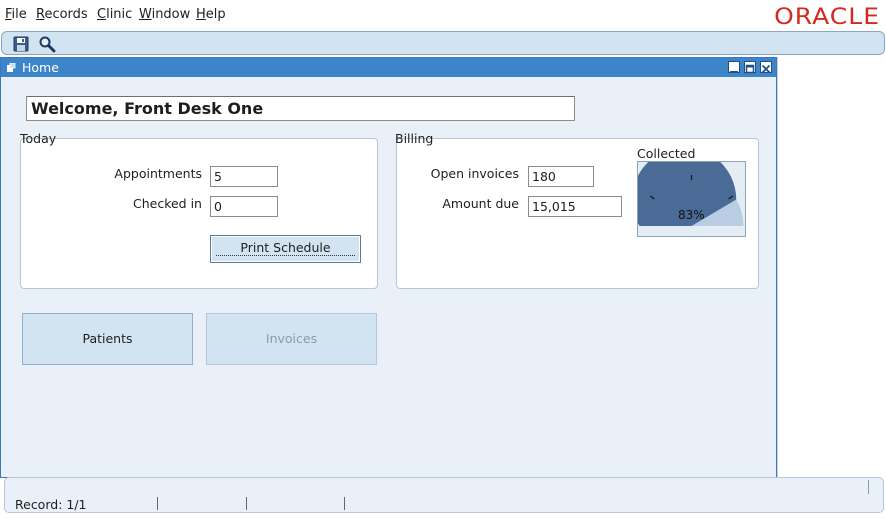 This screenshot has height=519, width=886. Describe the element at coordinates (777, 267) in the screenshot. I see `window-edge` at that location.